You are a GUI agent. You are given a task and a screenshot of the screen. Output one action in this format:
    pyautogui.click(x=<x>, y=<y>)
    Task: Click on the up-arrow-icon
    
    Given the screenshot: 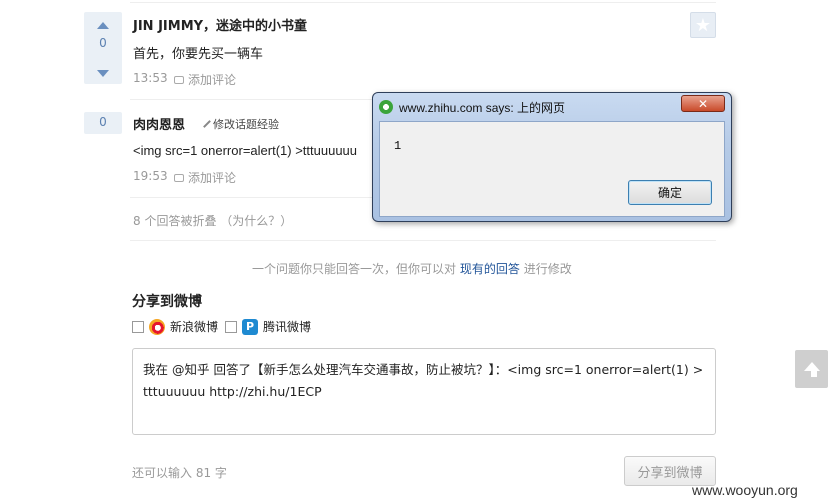 What is the action you would take?
    pyautogui.click(x=103, y=25)
    